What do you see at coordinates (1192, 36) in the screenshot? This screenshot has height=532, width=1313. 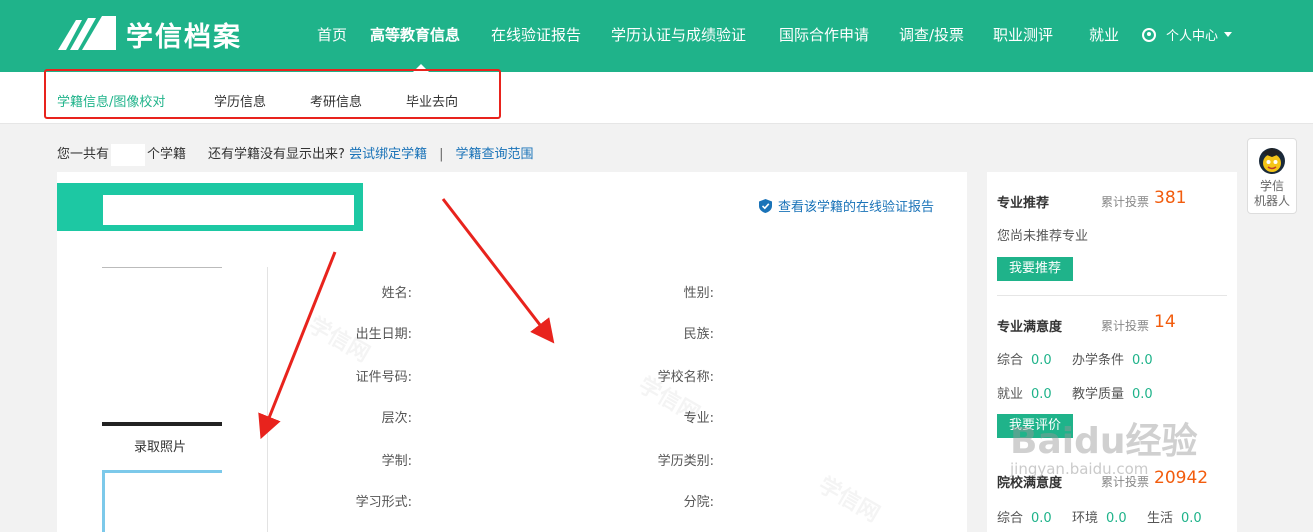 I see `user-center-label: 个人中心` at bounding box center [1192, 36].